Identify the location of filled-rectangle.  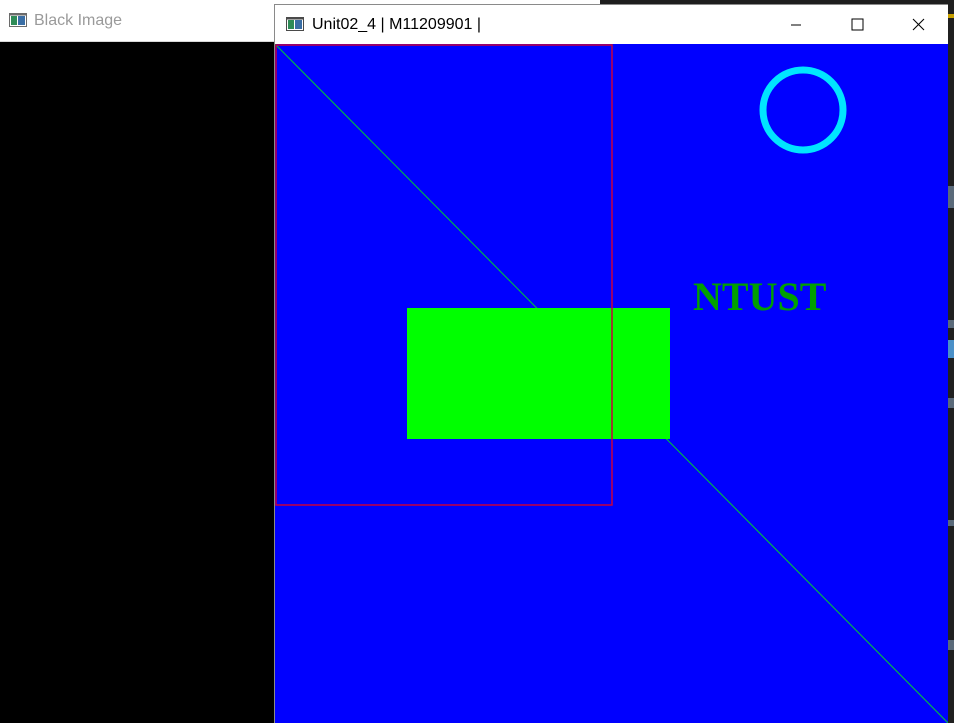
(538, 373).